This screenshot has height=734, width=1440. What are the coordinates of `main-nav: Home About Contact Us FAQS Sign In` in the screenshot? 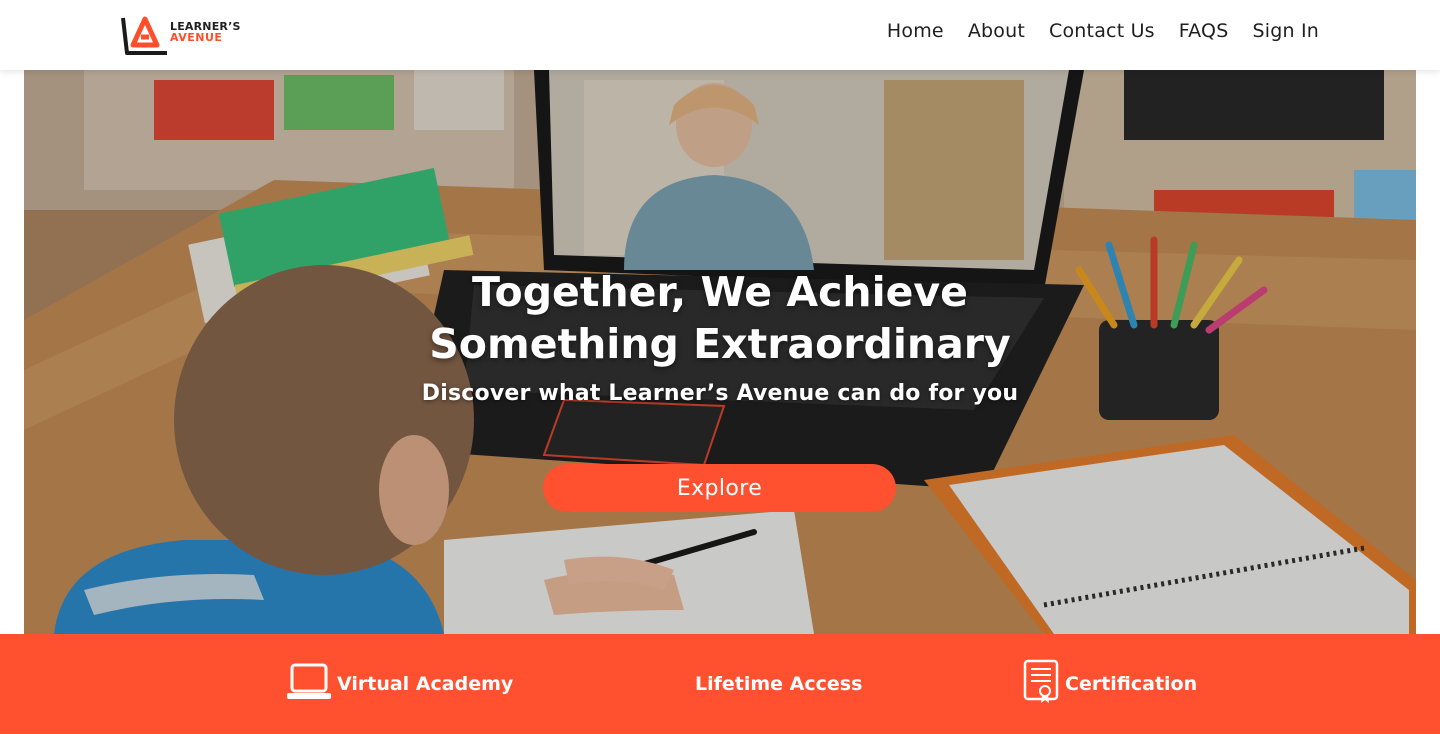 It's located at (1103, 31).